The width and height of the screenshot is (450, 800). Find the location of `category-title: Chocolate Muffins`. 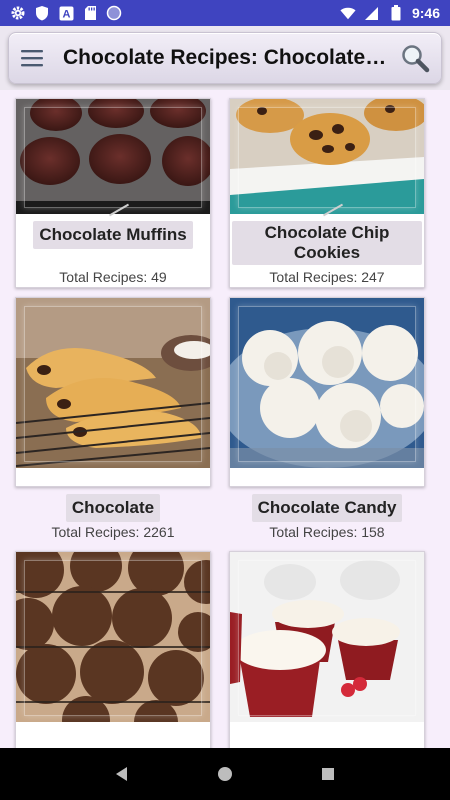

category-title: Chocolate Muffins is located at coordinates (113, 235).